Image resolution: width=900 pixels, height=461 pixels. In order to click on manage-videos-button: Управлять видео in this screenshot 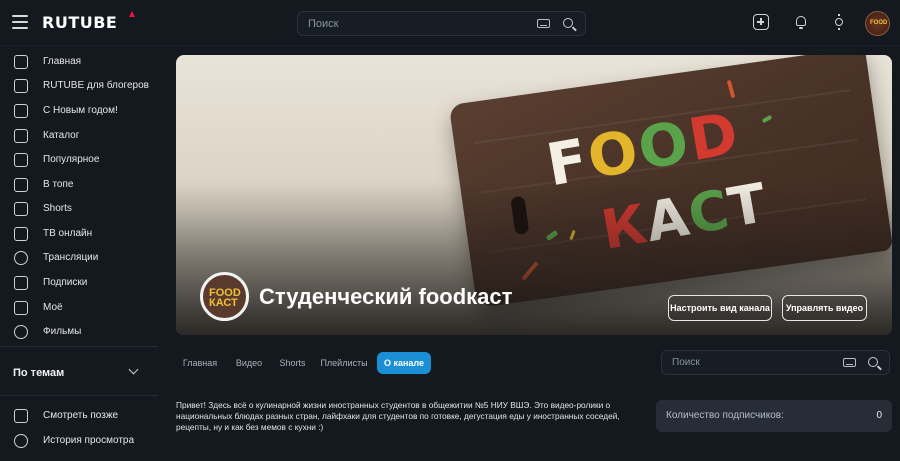, I will do `click(824, 308)`.